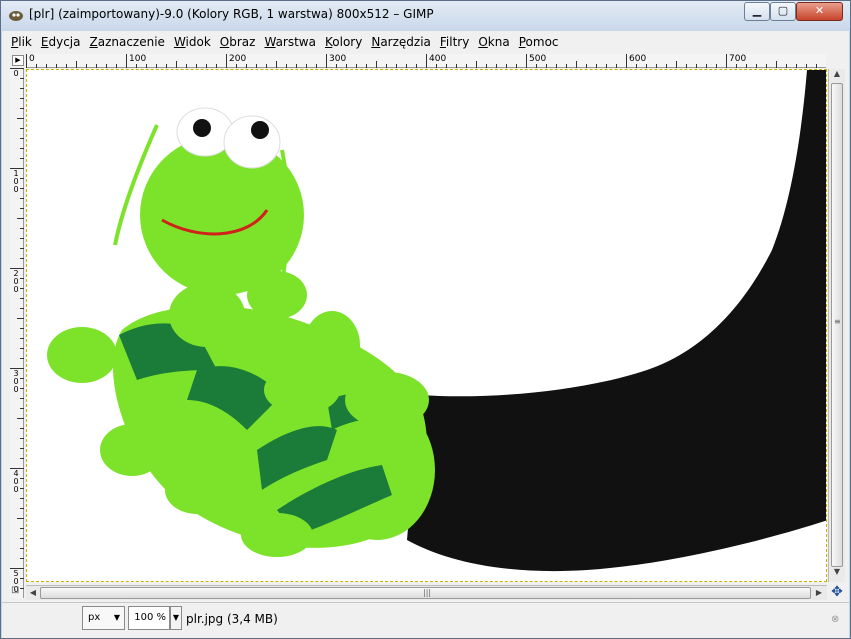  Describe the element at coordinates (252, 142) in the screenshot. I see `puppet-eye-right` at that location.